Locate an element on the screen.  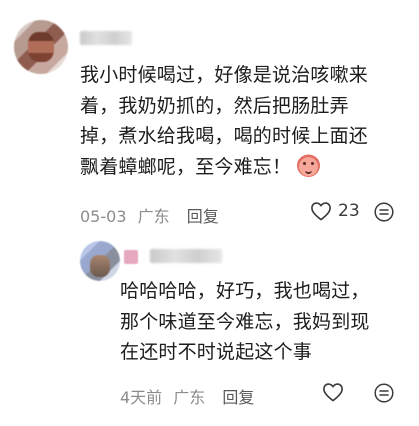
main-comment-meta: 05-03 广东 回复 is located at coordinates (149, 215).